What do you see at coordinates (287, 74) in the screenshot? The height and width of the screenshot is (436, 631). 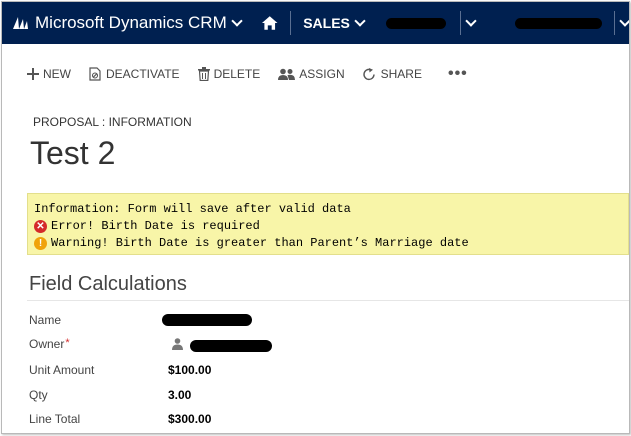 I see `people-icon` at bounding box center [287, 74].